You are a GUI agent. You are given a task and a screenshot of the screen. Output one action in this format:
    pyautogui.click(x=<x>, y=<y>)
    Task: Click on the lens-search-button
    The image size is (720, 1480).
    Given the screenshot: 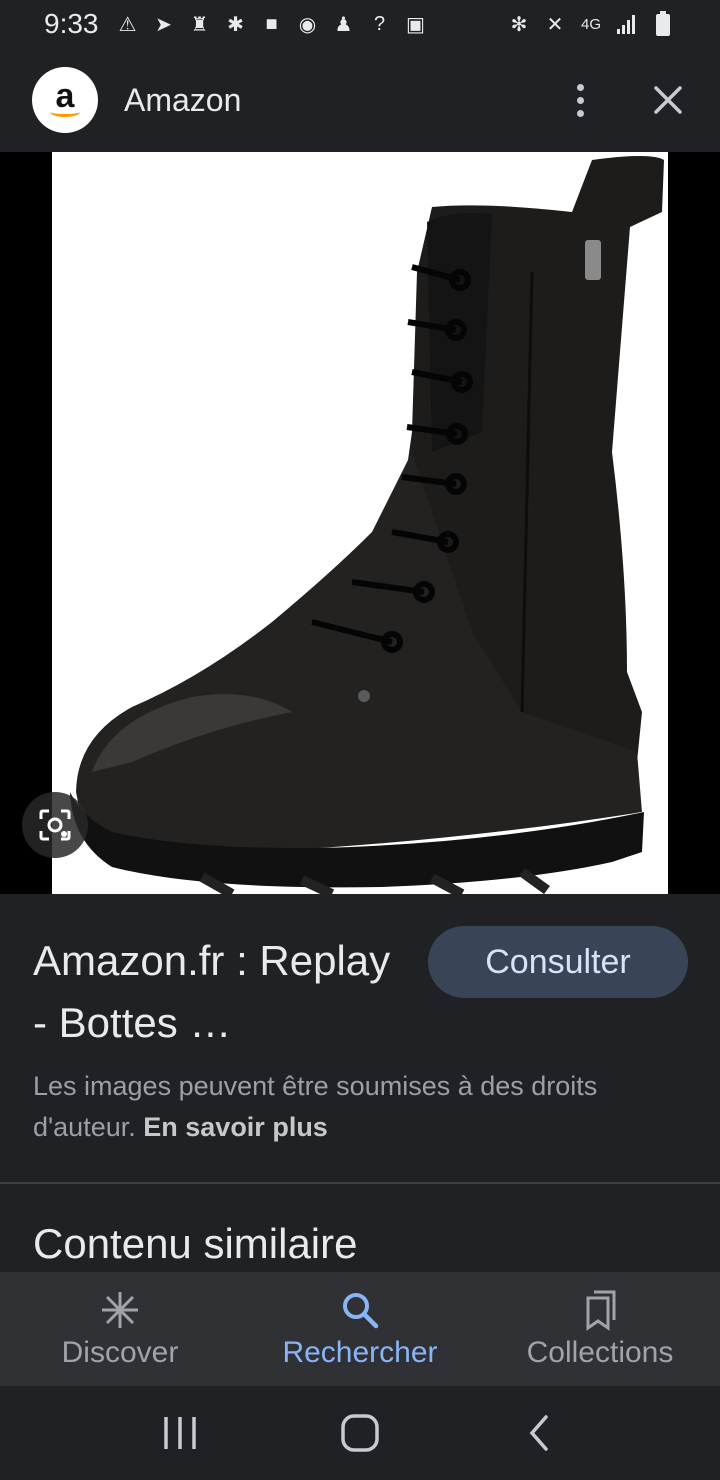 What is the action you would take?
    pyautogui.click(x=55, y=825)
    